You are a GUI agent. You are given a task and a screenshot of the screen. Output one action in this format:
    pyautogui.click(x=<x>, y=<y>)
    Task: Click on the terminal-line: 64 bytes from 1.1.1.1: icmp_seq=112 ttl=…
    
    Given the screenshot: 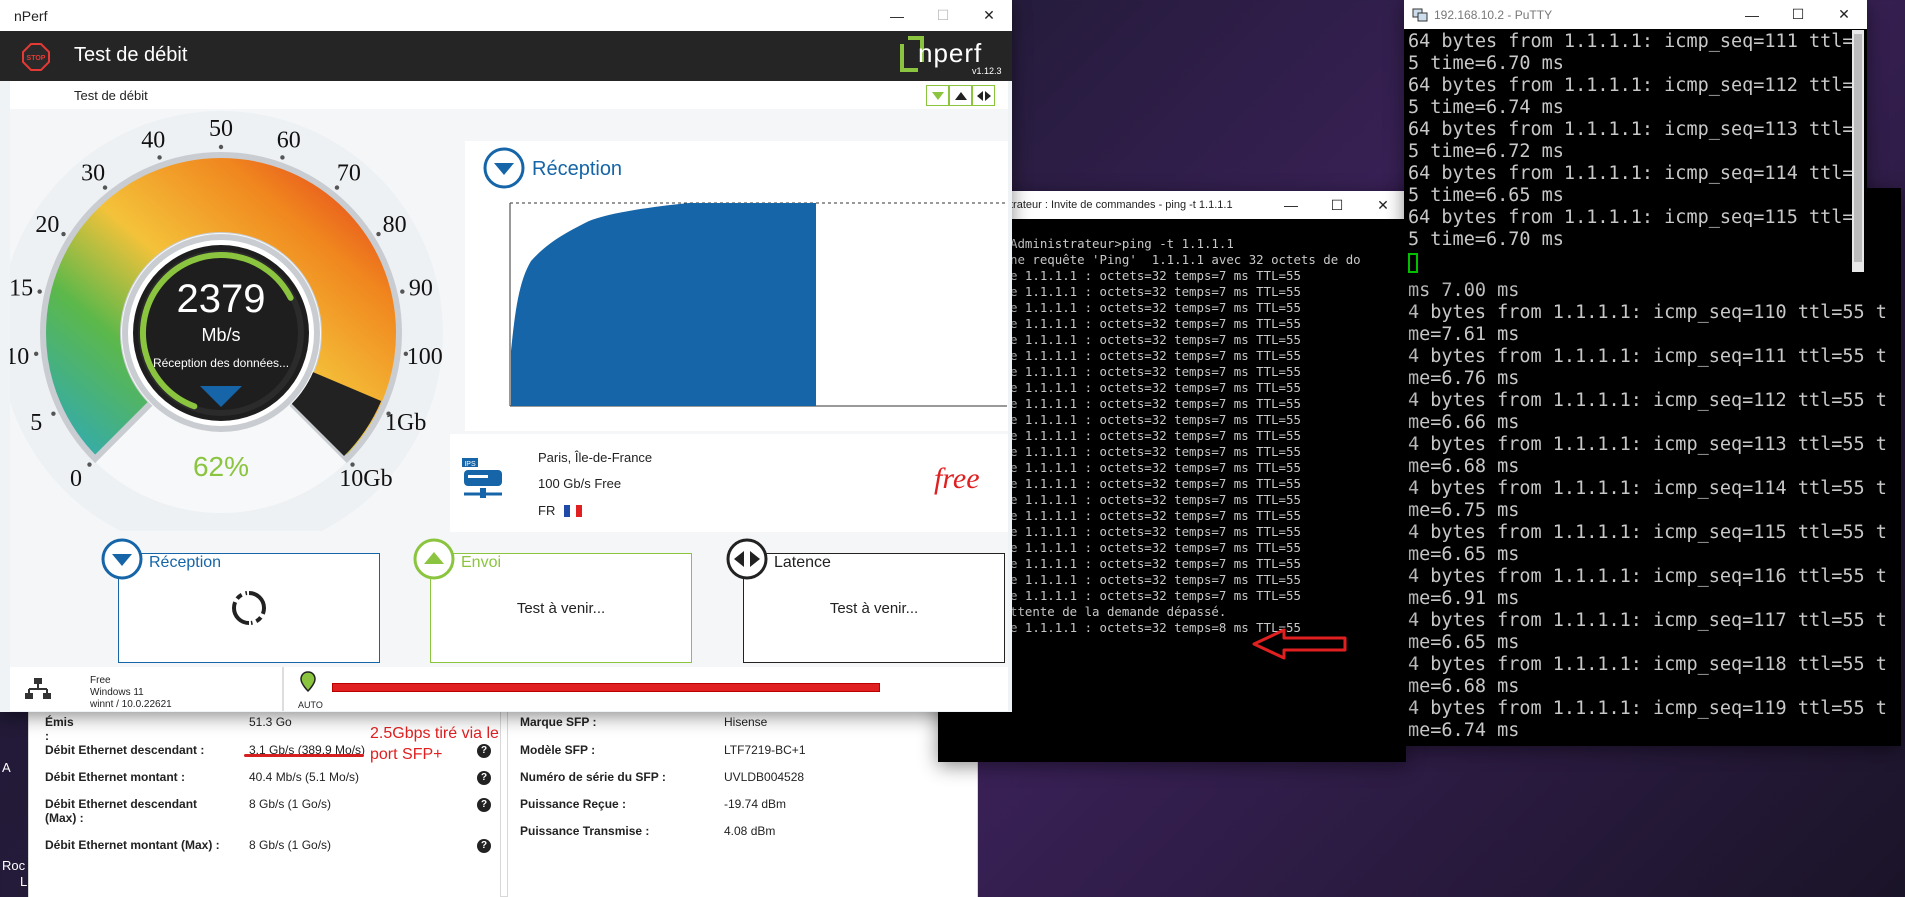 What is the action you would take?
    pyautogui.click(x=1630, y=85)
    